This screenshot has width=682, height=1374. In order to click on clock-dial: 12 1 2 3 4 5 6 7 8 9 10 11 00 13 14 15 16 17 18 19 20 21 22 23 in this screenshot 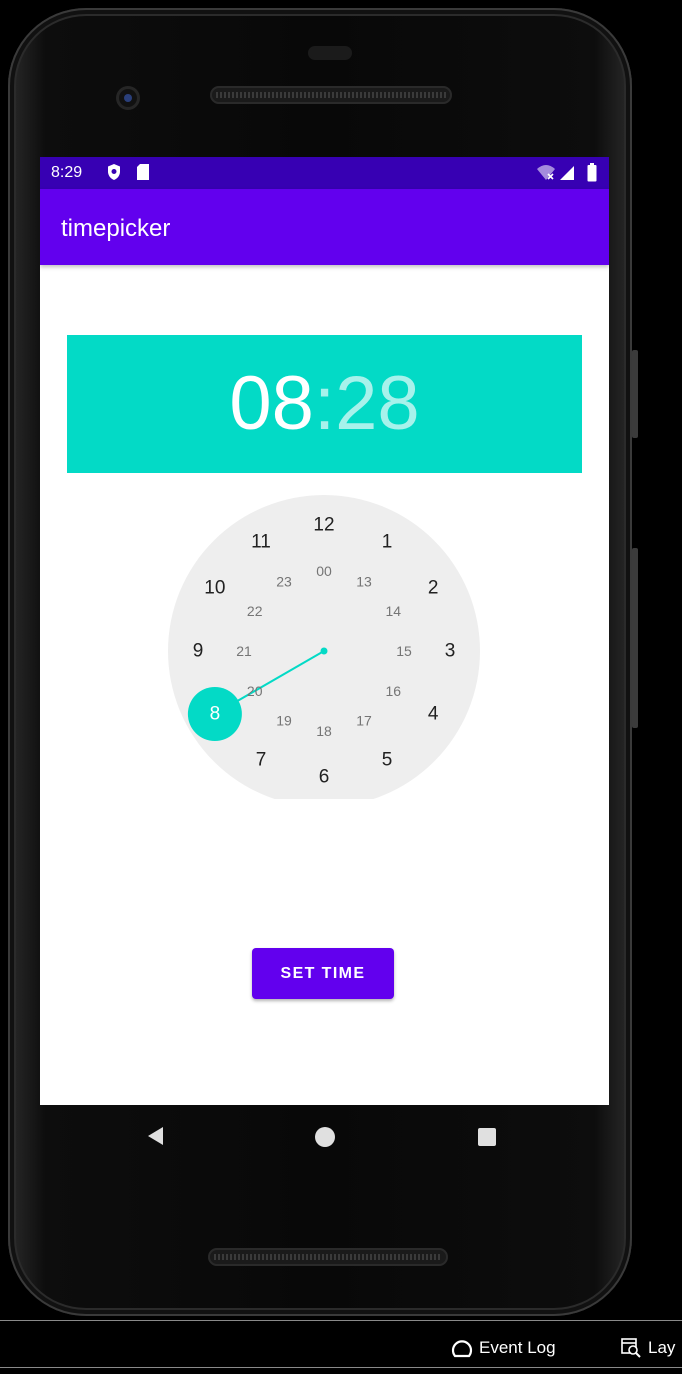, I will do `click(324, 647)`.